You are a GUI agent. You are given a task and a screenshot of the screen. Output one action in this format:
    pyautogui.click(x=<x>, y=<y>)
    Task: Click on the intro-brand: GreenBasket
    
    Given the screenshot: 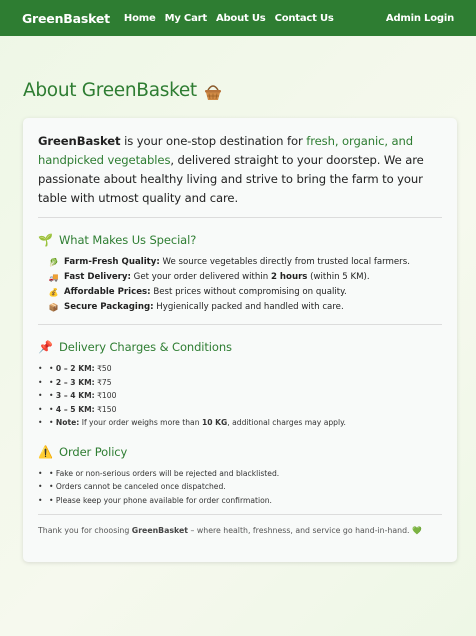 What is the action you would take?
    pyautogui.click(x=79, y=141)
    